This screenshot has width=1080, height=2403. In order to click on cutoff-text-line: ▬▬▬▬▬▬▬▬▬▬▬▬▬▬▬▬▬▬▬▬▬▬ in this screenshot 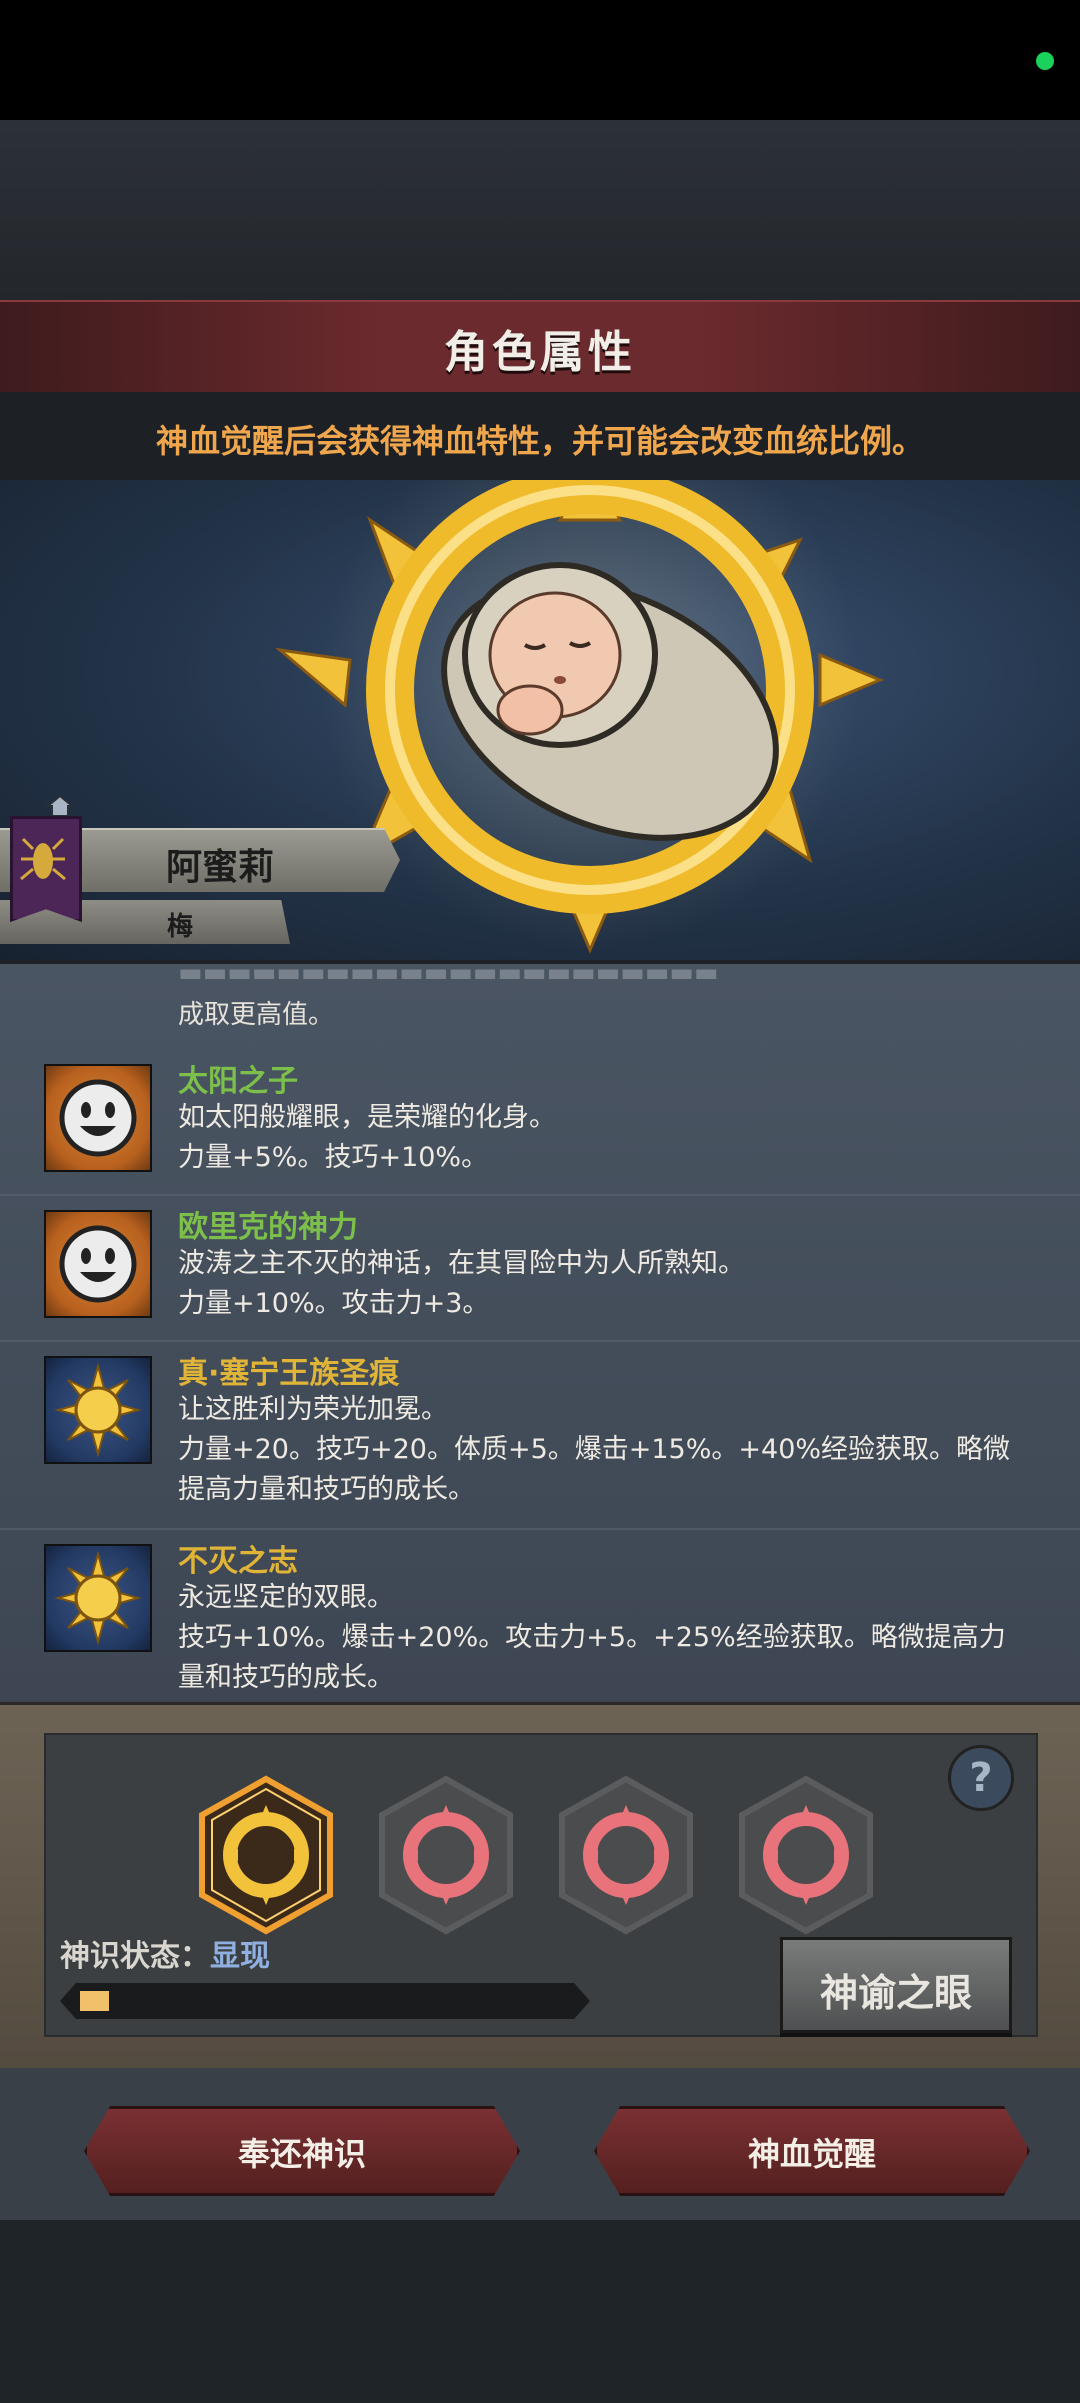, I will do `click(448, 974)`.